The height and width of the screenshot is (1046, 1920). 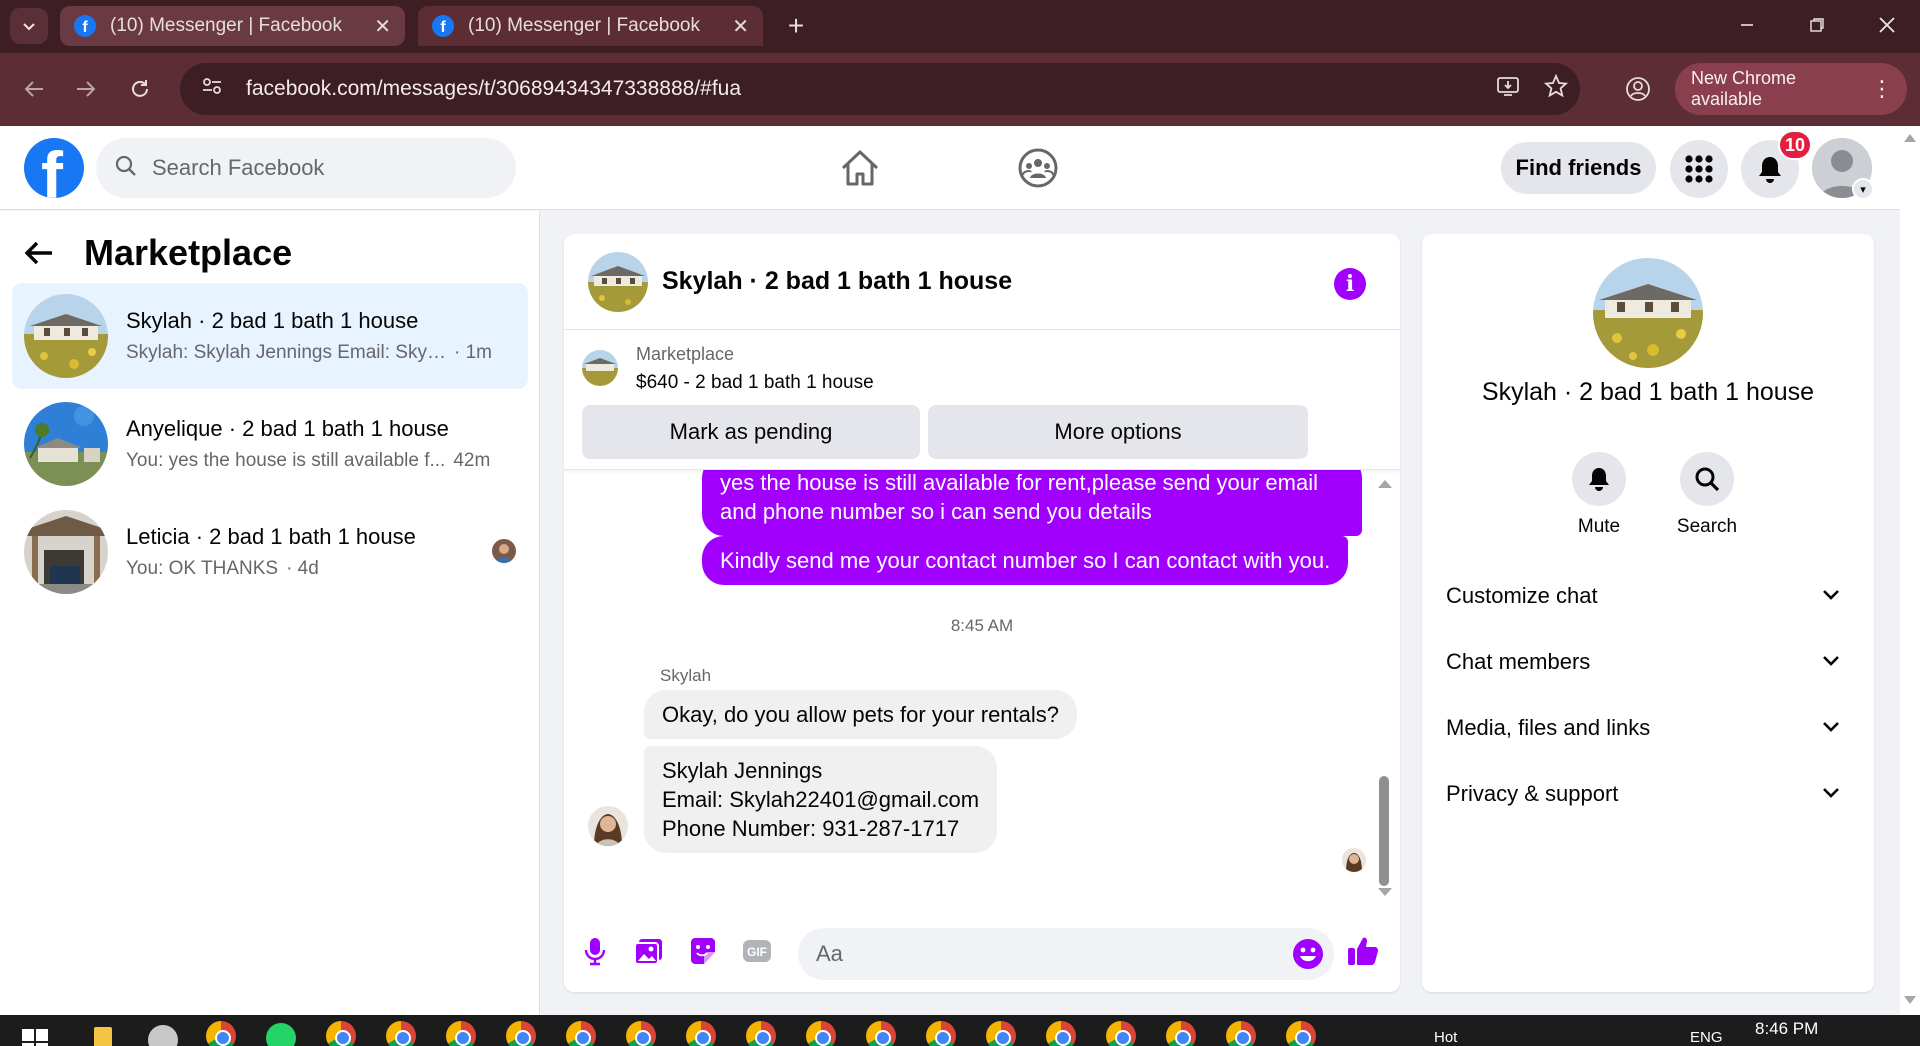 What do you see at coordinates (1036, 954) in the screenshot?
I see `message-input` at bounding box center [1036, 954].